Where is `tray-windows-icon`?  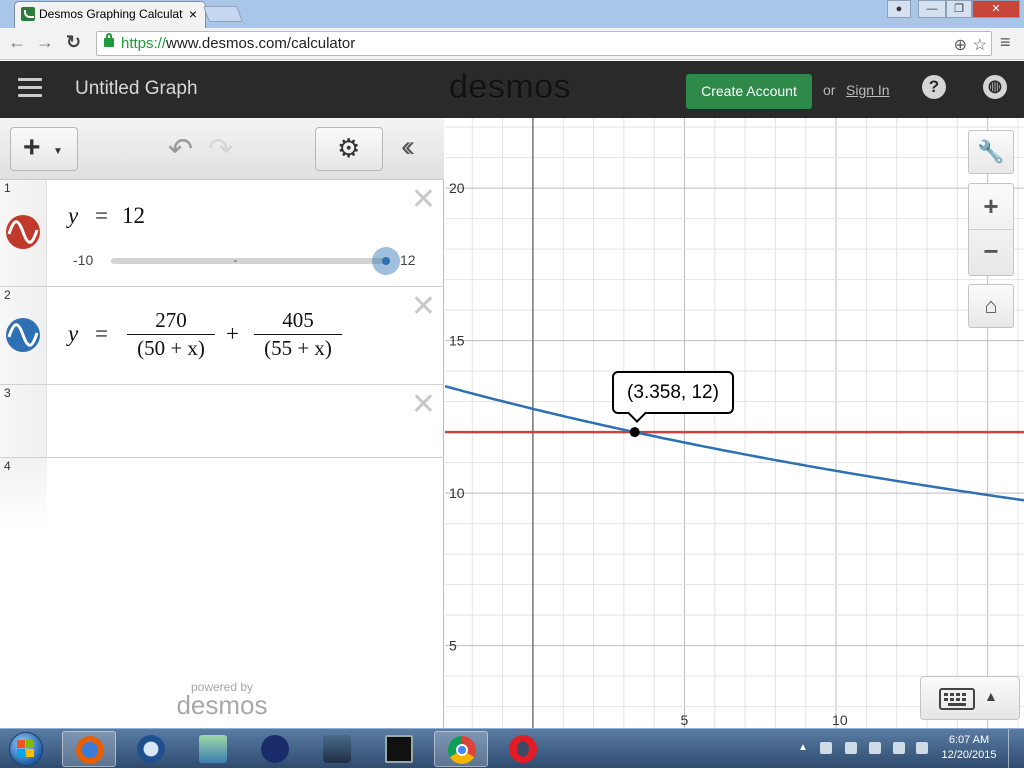
tray-windows-icon is located at coordinates (851, 748).